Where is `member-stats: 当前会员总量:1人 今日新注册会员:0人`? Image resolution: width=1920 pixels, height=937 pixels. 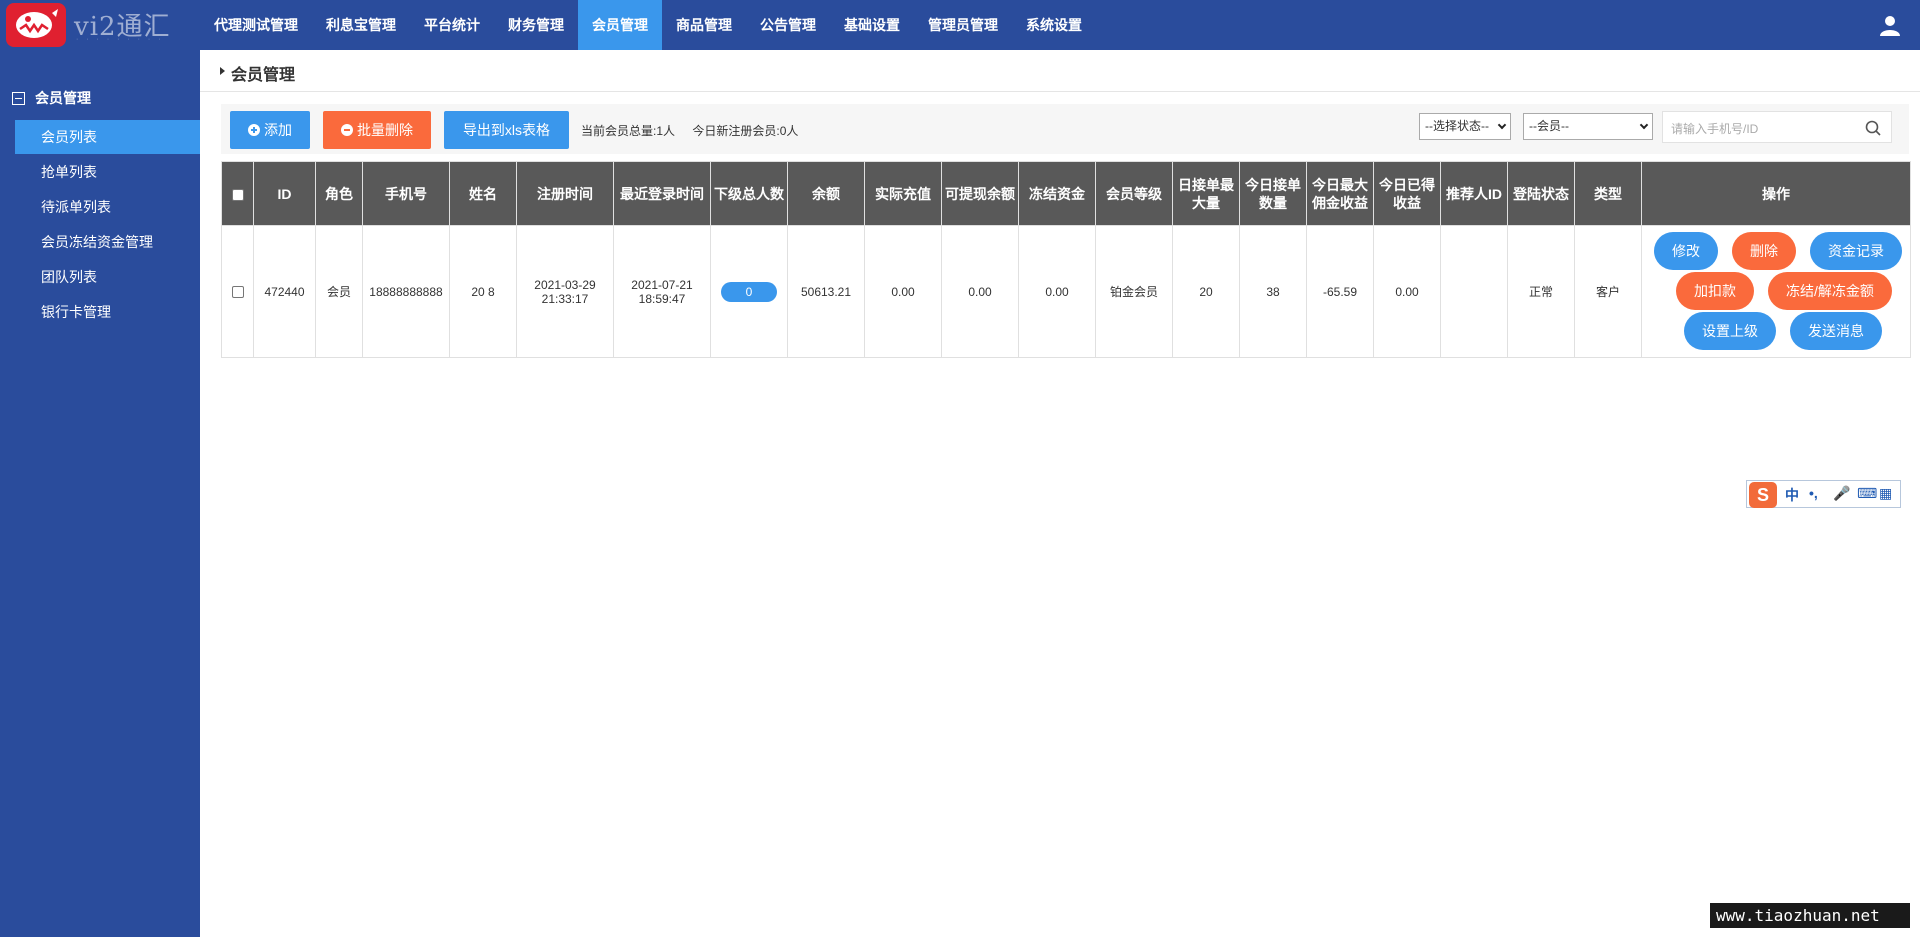
member-stats: 当前会员总量:1人 今日新注册会员:0人 is located at coordinates (696, 130).